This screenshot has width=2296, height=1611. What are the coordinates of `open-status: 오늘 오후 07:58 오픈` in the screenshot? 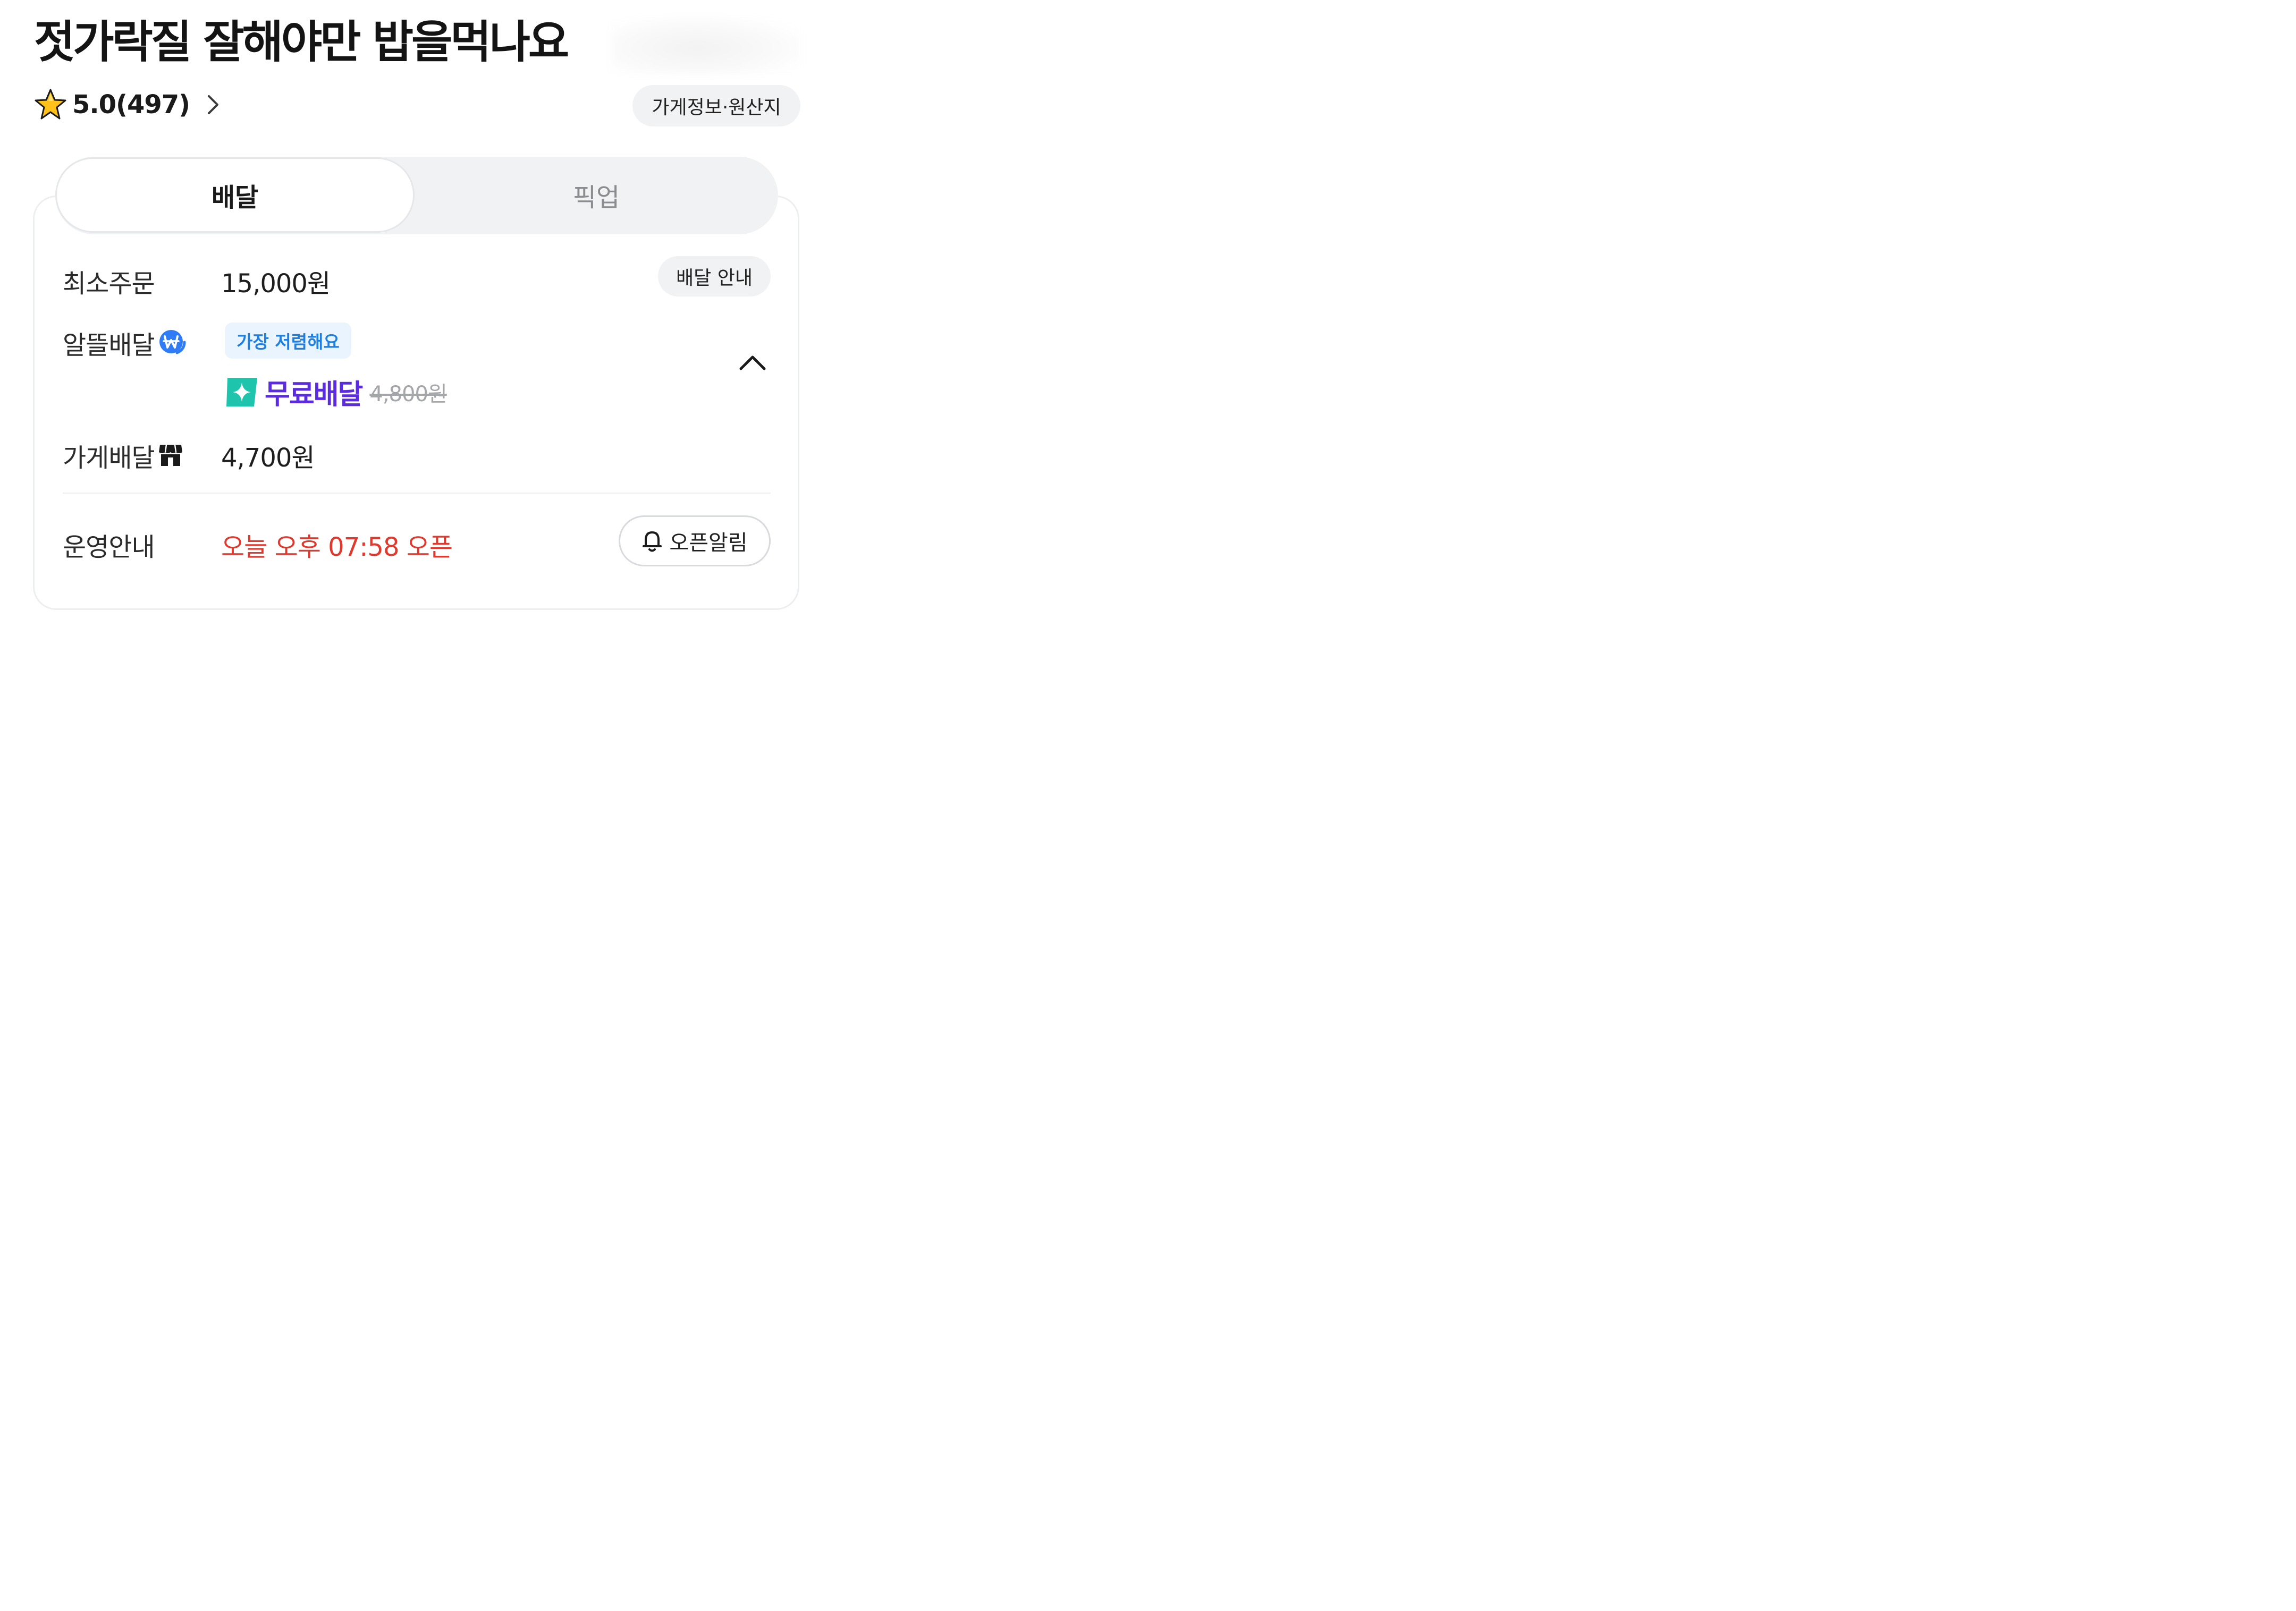 It's located at (337, 547).